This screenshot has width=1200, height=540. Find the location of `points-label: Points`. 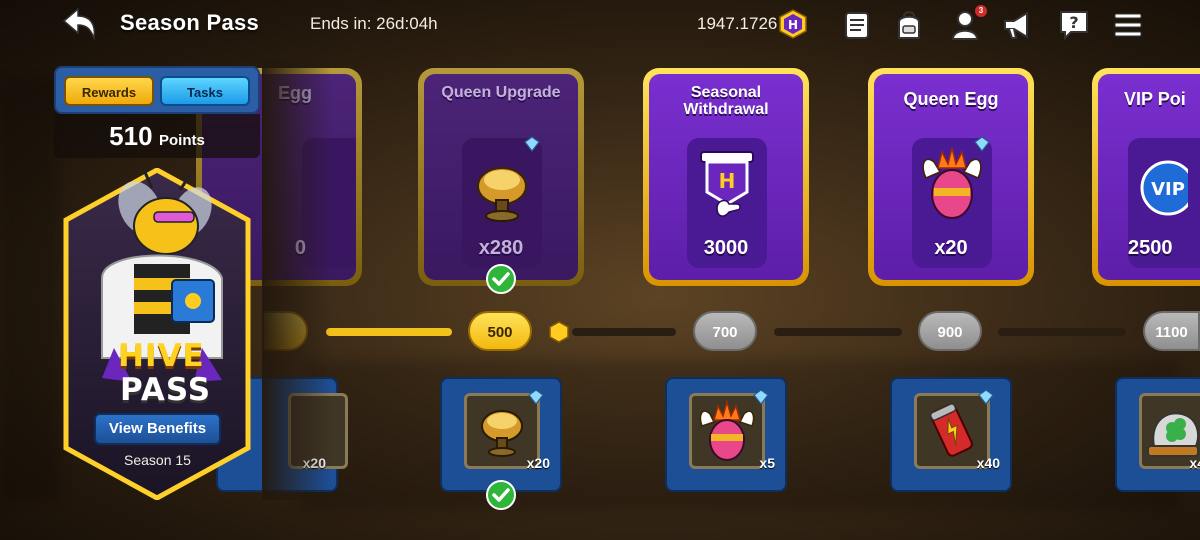

points-label: Points is located at coordinates (182, 140).